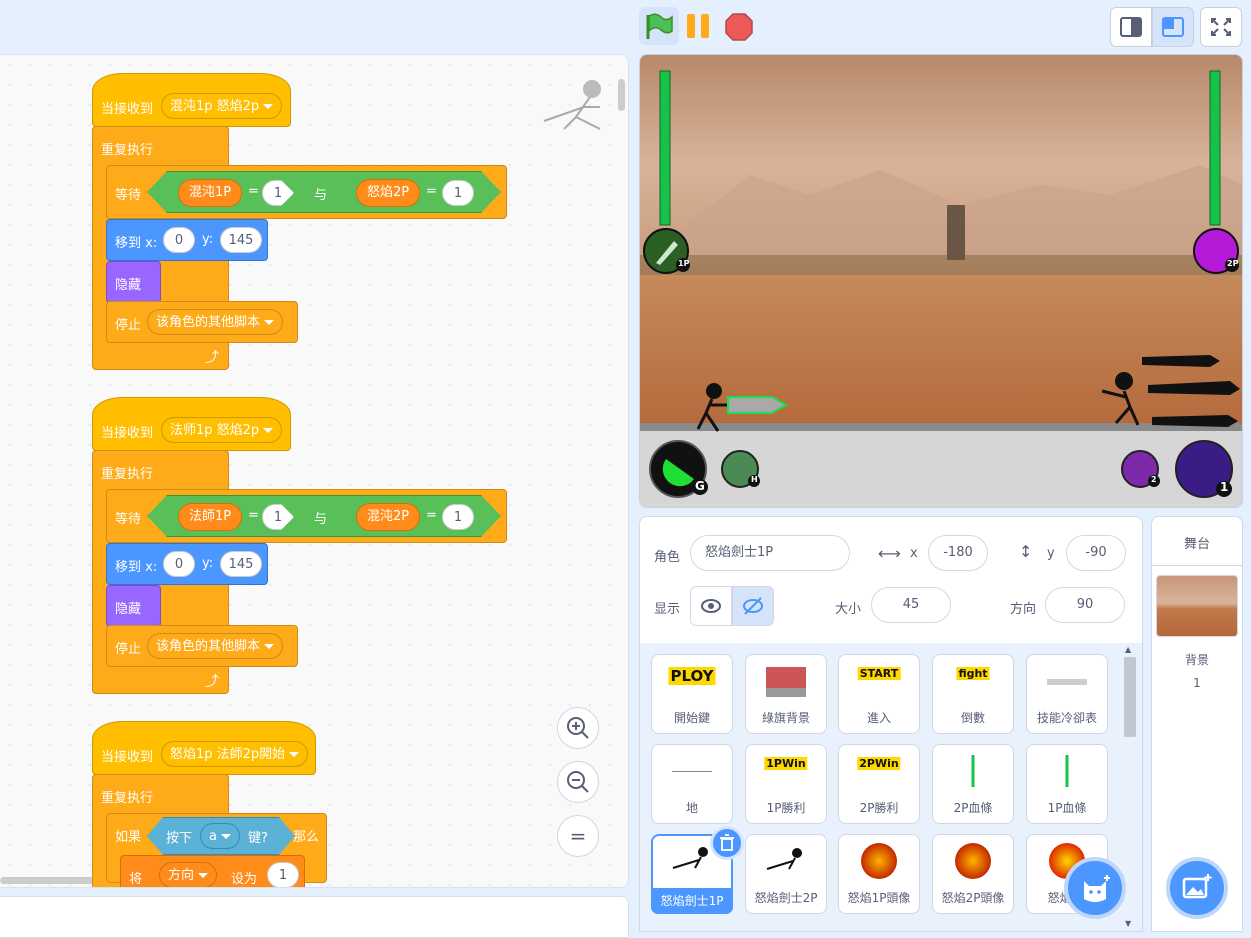  I want to click on when-receive-block: 当接收到 怒焰1p 法師2p開始, so click(204, 748).